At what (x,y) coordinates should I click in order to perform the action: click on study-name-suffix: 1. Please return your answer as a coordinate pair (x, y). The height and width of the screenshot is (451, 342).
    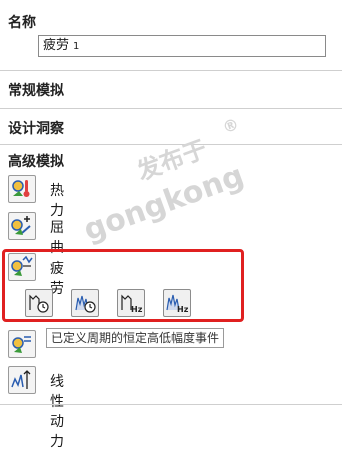
    Looking at the image, I should click on (76, 46).